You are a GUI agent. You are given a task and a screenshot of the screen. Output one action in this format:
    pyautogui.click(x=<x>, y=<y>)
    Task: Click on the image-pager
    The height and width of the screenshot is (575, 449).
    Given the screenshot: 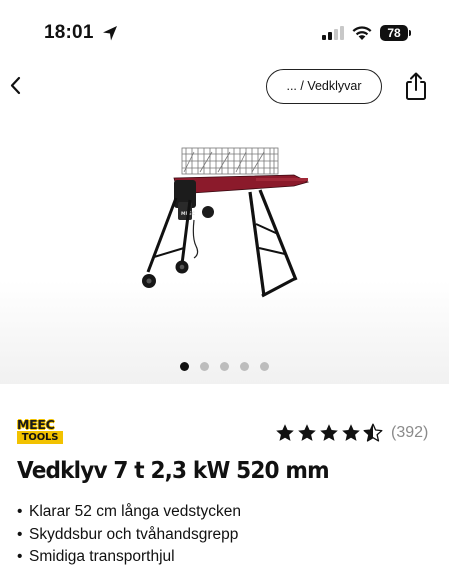 What is the action you would take?
    pyautogui.click(x=224, y=367)
    